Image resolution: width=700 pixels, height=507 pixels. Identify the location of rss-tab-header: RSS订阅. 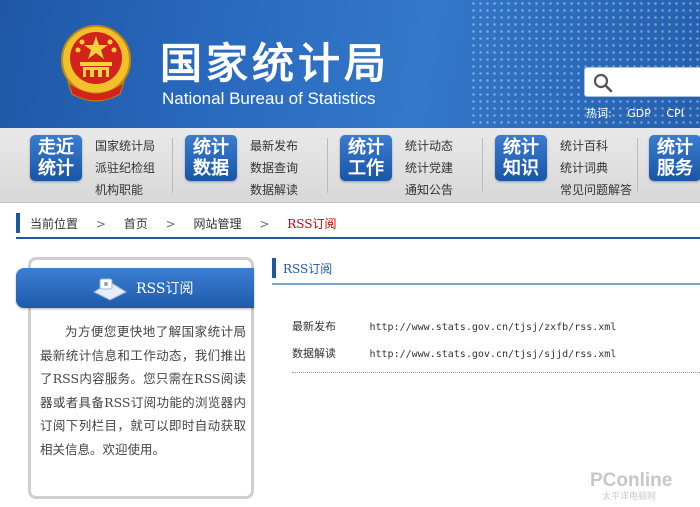
(135, 288).